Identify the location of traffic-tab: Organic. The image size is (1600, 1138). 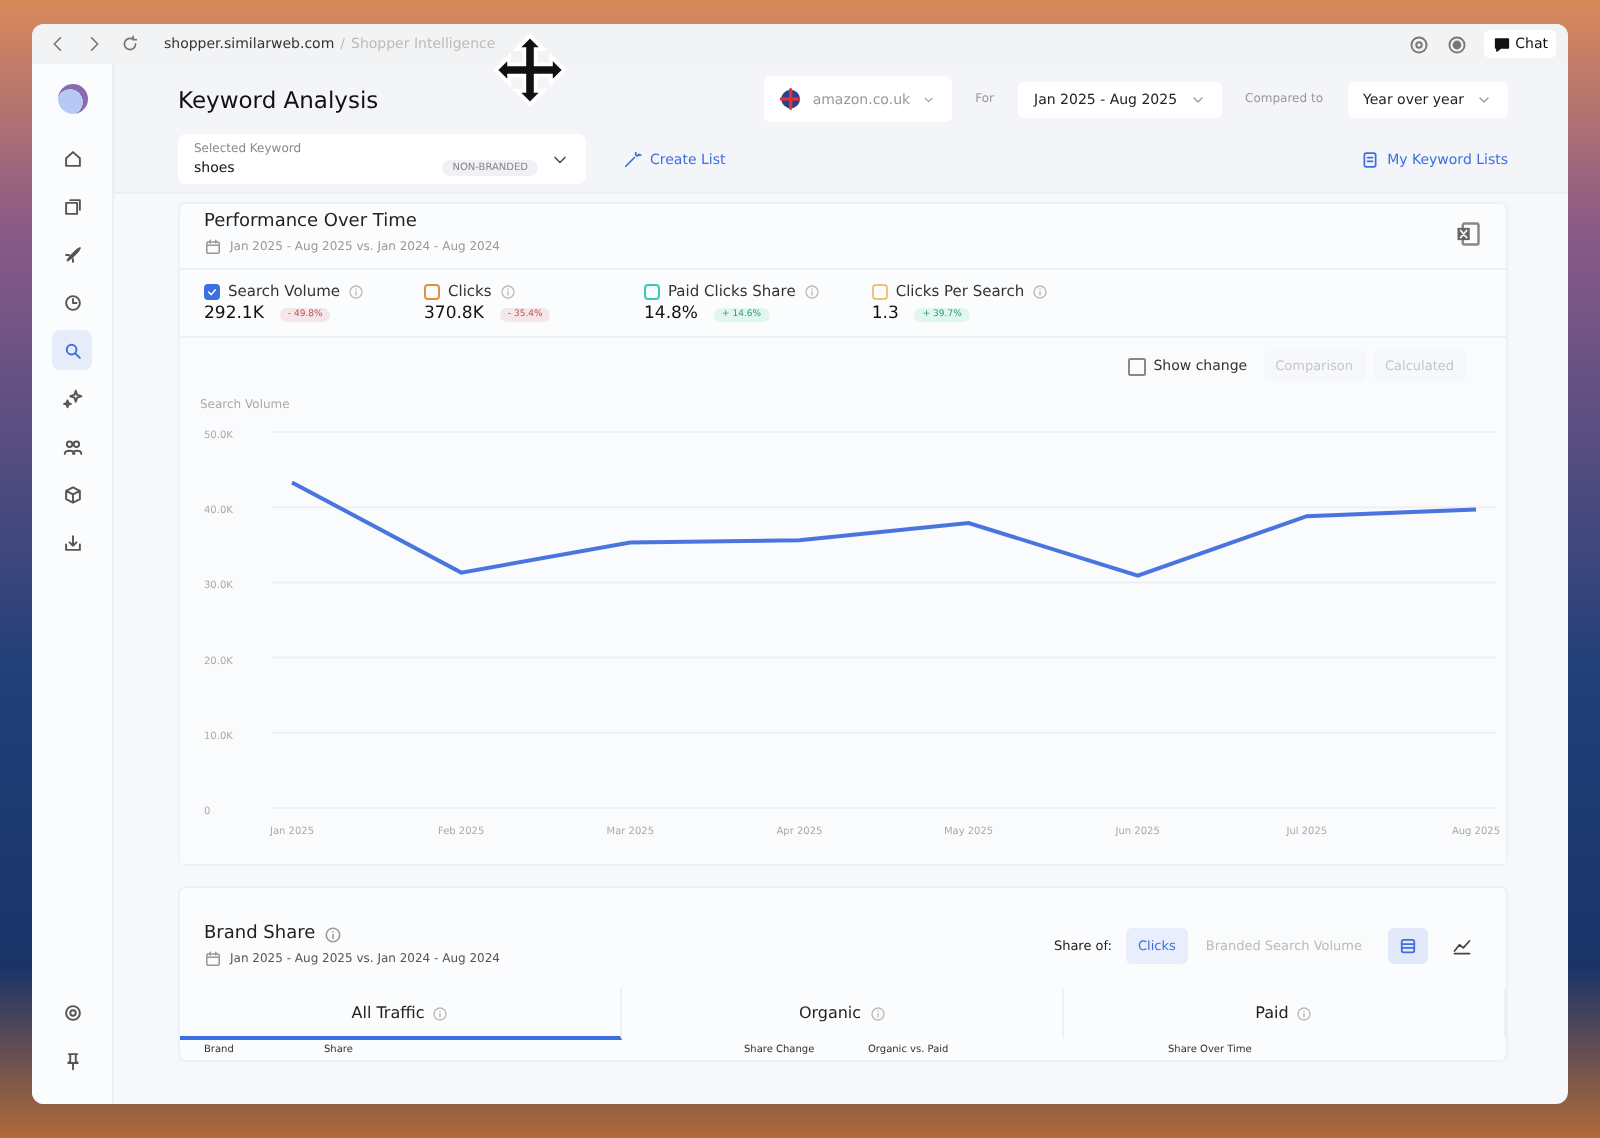
(843, 1014).